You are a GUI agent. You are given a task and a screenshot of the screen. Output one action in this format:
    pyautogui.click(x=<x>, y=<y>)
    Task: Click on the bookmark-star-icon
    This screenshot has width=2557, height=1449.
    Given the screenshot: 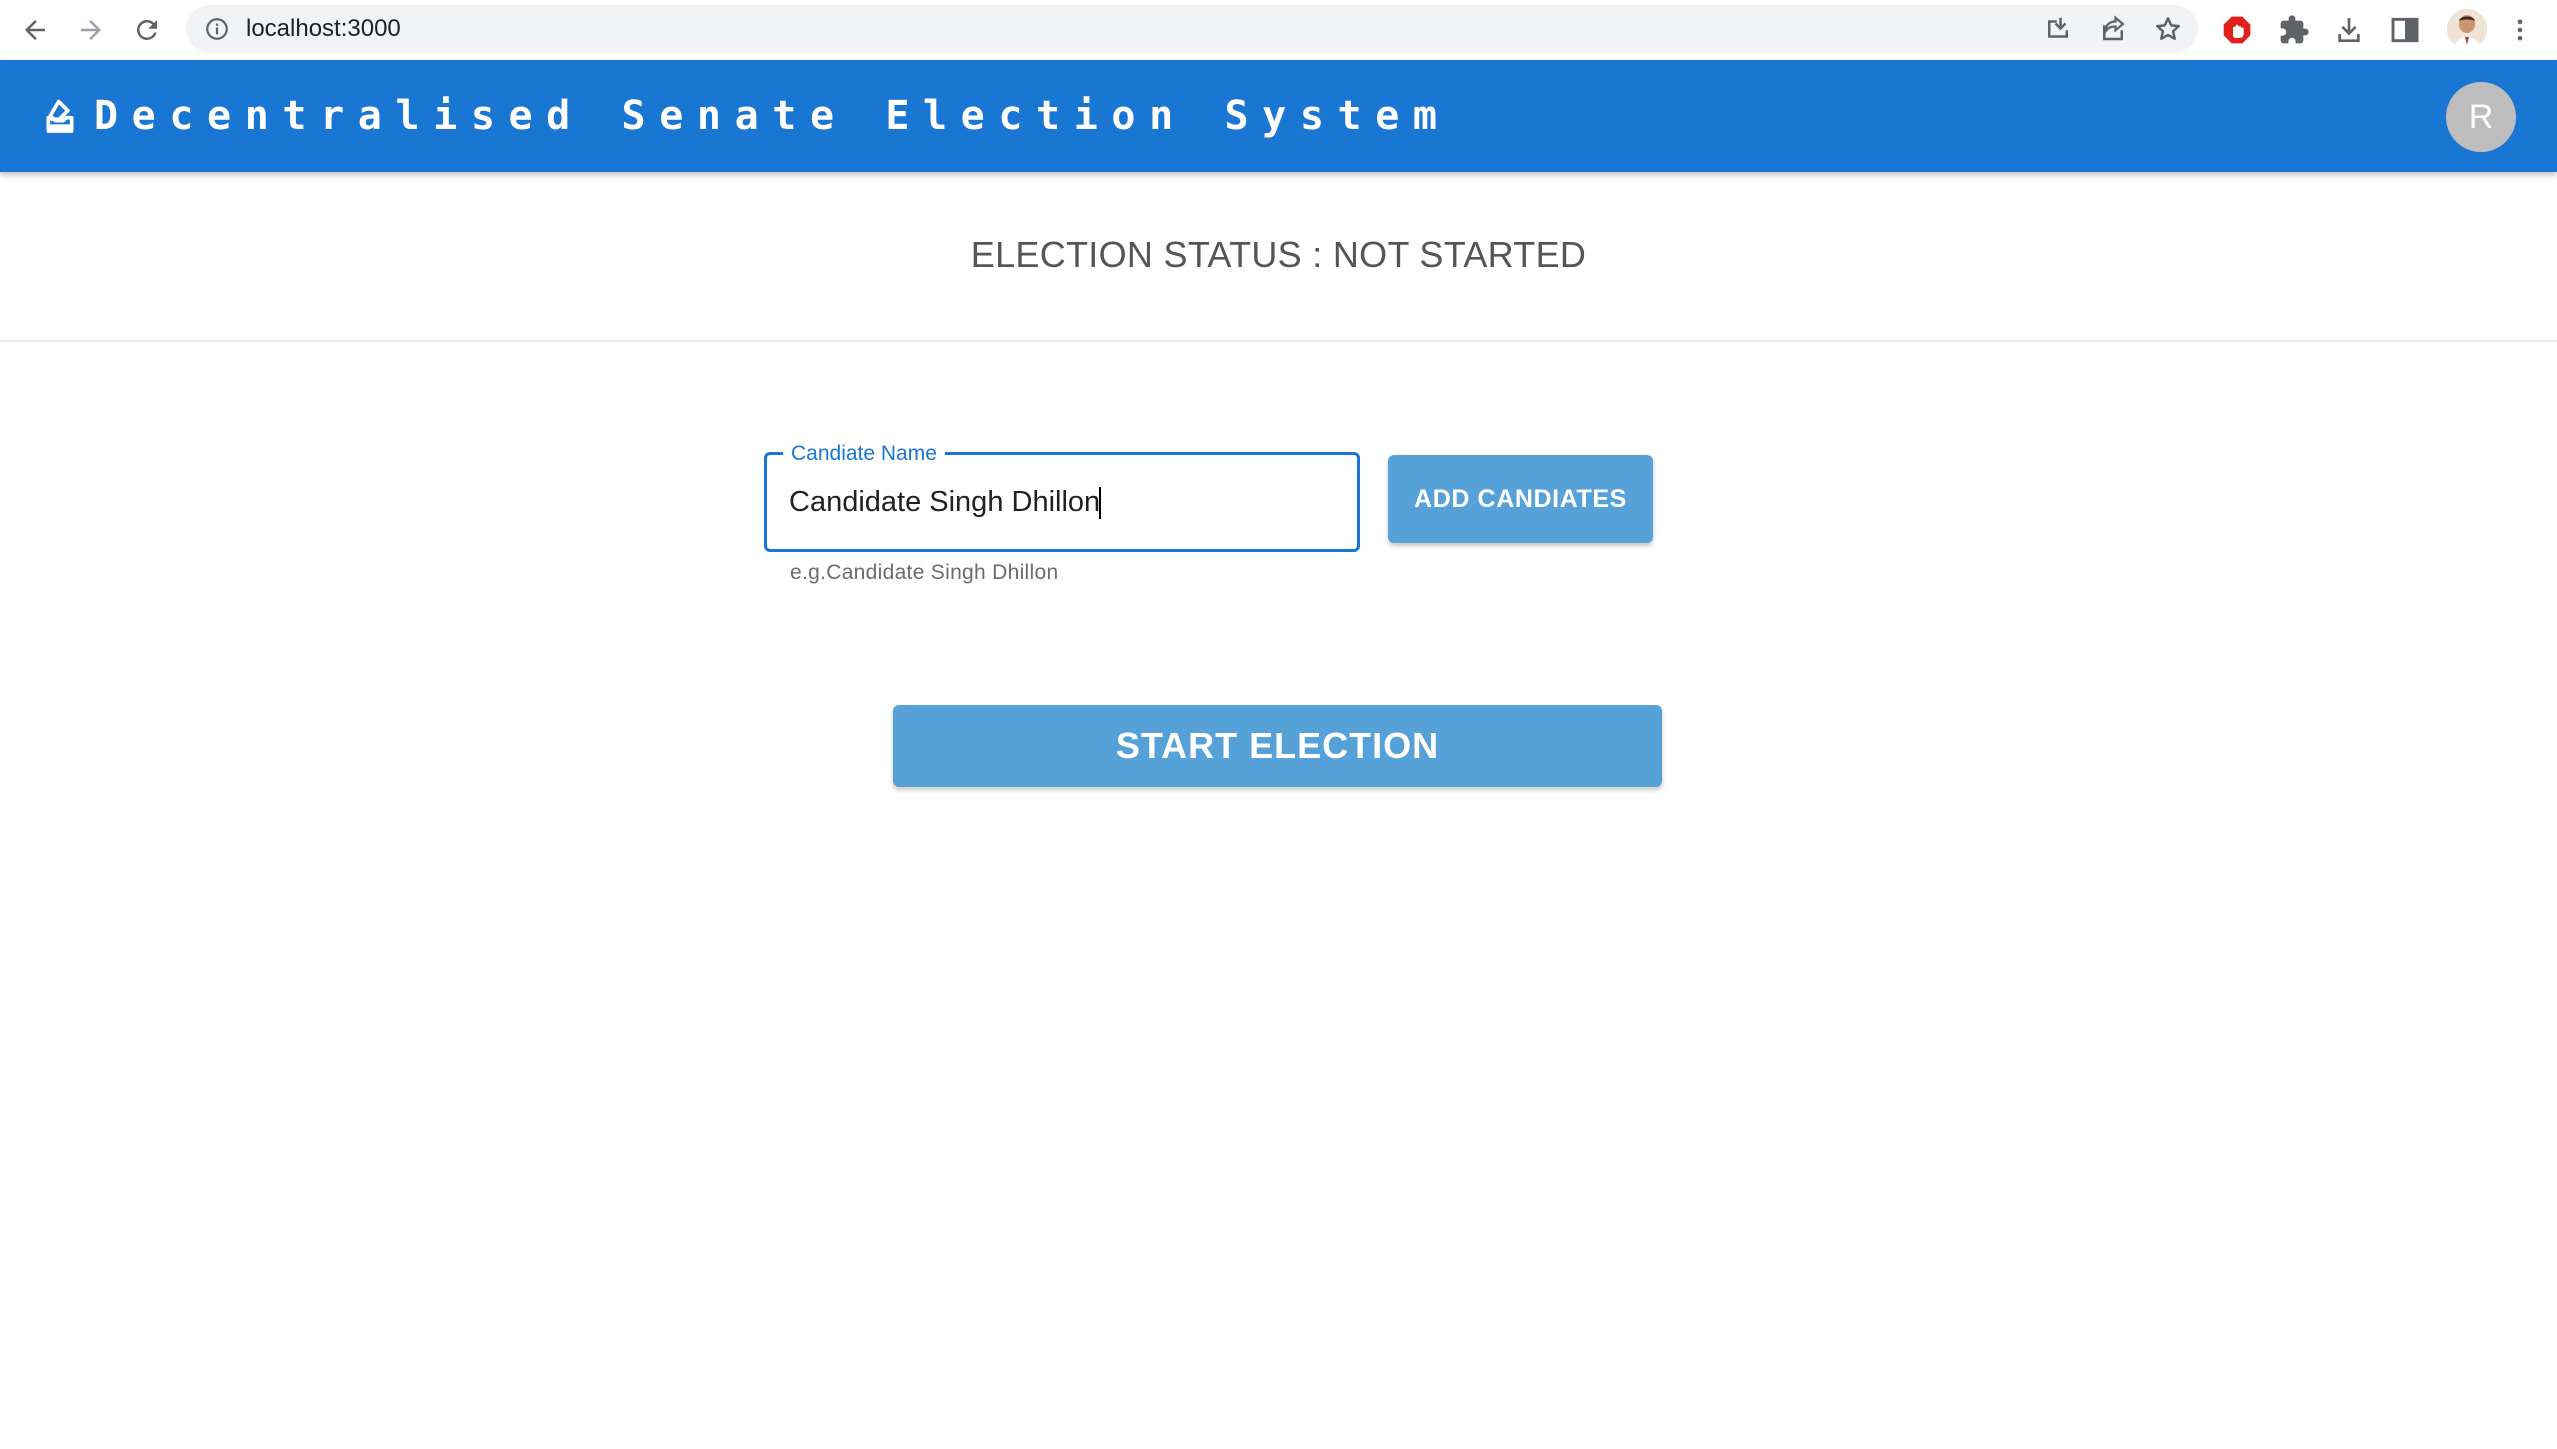 What is the action you would take?
    pyautogui.click(x=2168, y=29)
    